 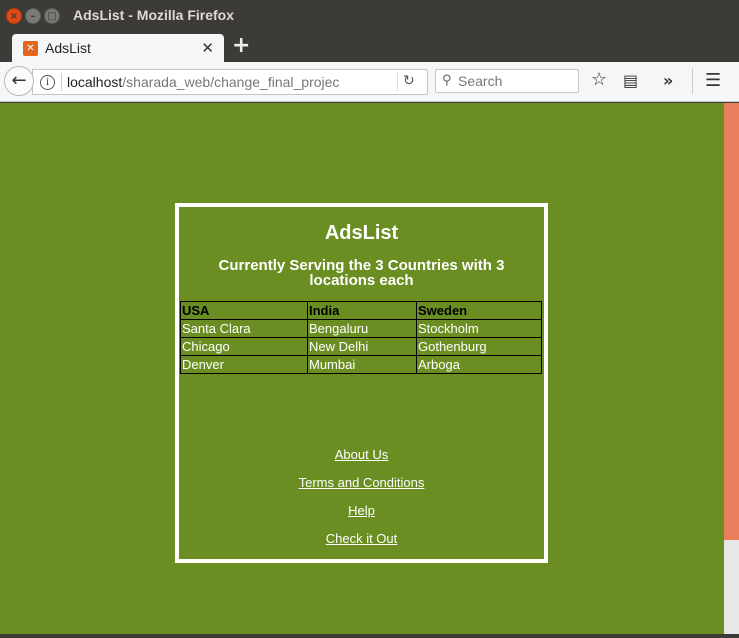 I want to click on bookmark-star-icon: ☆, so click(x=599, y=79).